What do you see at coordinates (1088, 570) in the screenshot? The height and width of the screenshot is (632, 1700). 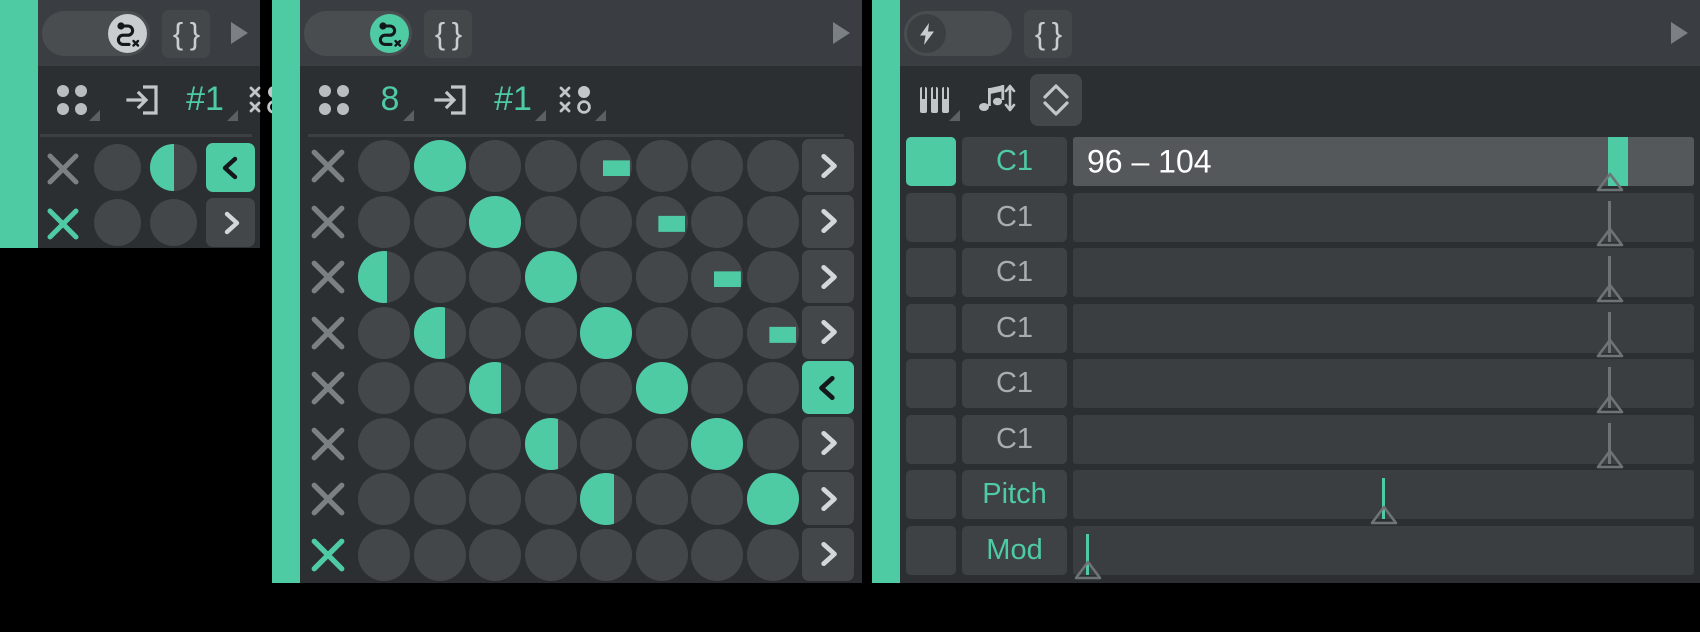 I see `row-slider-handle` at bounding box center [1088, 570].